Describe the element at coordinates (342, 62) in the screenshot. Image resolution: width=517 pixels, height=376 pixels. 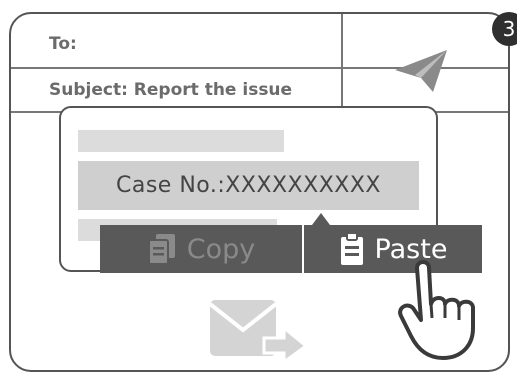
I see `send-column-divider` at that location.